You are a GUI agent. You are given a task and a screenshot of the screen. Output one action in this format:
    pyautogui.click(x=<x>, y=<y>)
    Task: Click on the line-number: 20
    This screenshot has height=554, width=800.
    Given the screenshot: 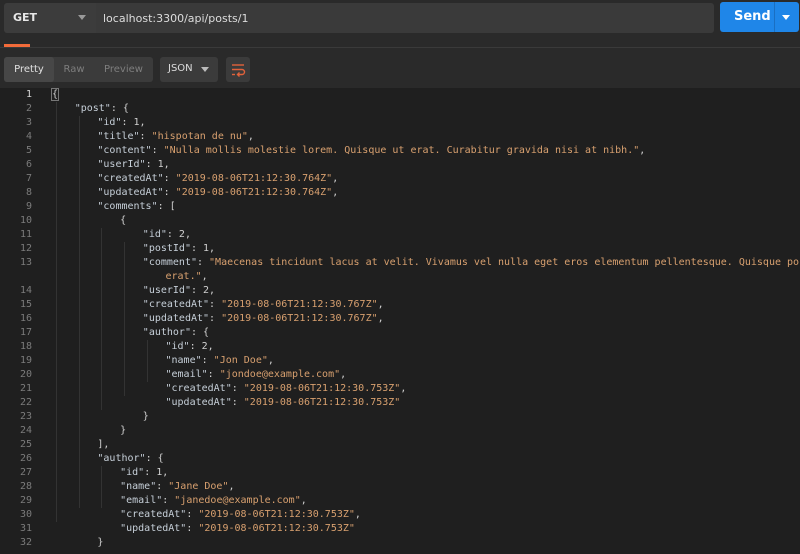 What is the action you would take?
    pyautogui.click(x=25, y=374)
    